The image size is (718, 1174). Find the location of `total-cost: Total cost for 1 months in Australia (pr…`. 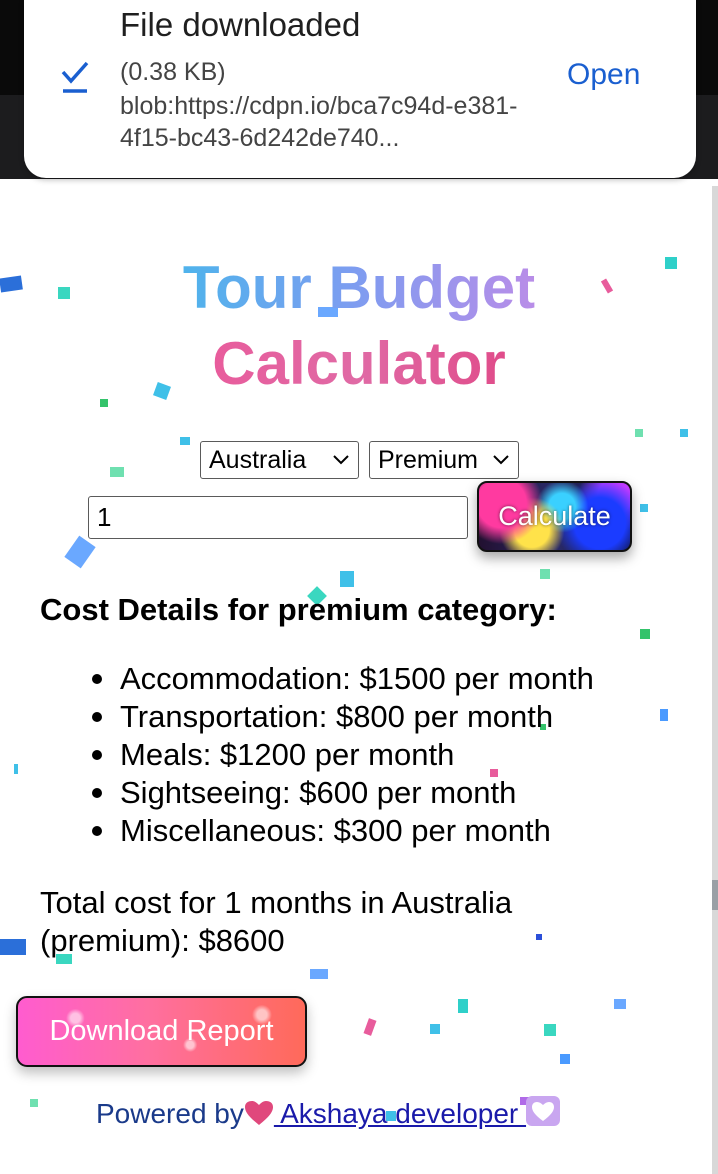

total-cost: Total cost for 1 months in Australia (pr… is located at coordinates (276, 921).